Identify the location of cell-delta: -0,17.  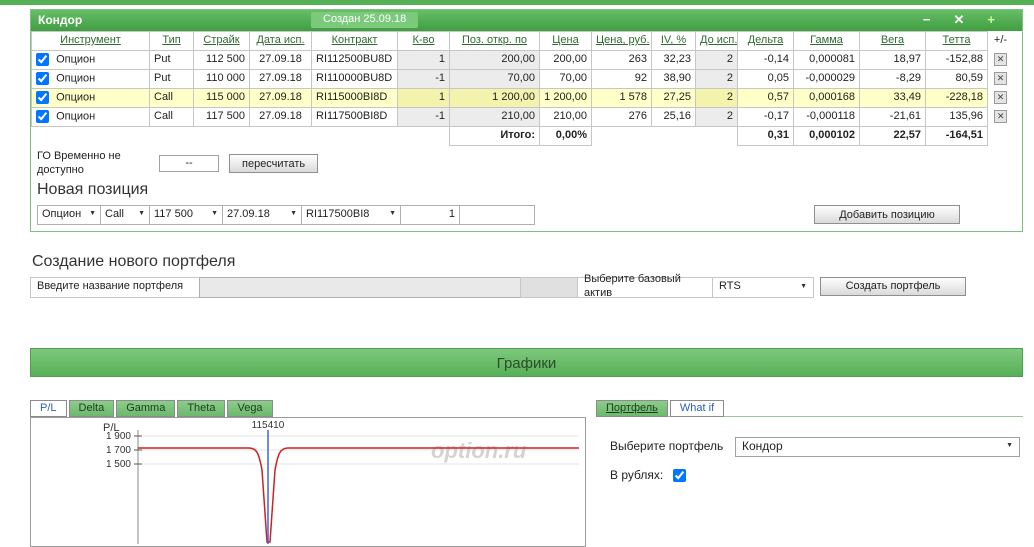
(765, 117).